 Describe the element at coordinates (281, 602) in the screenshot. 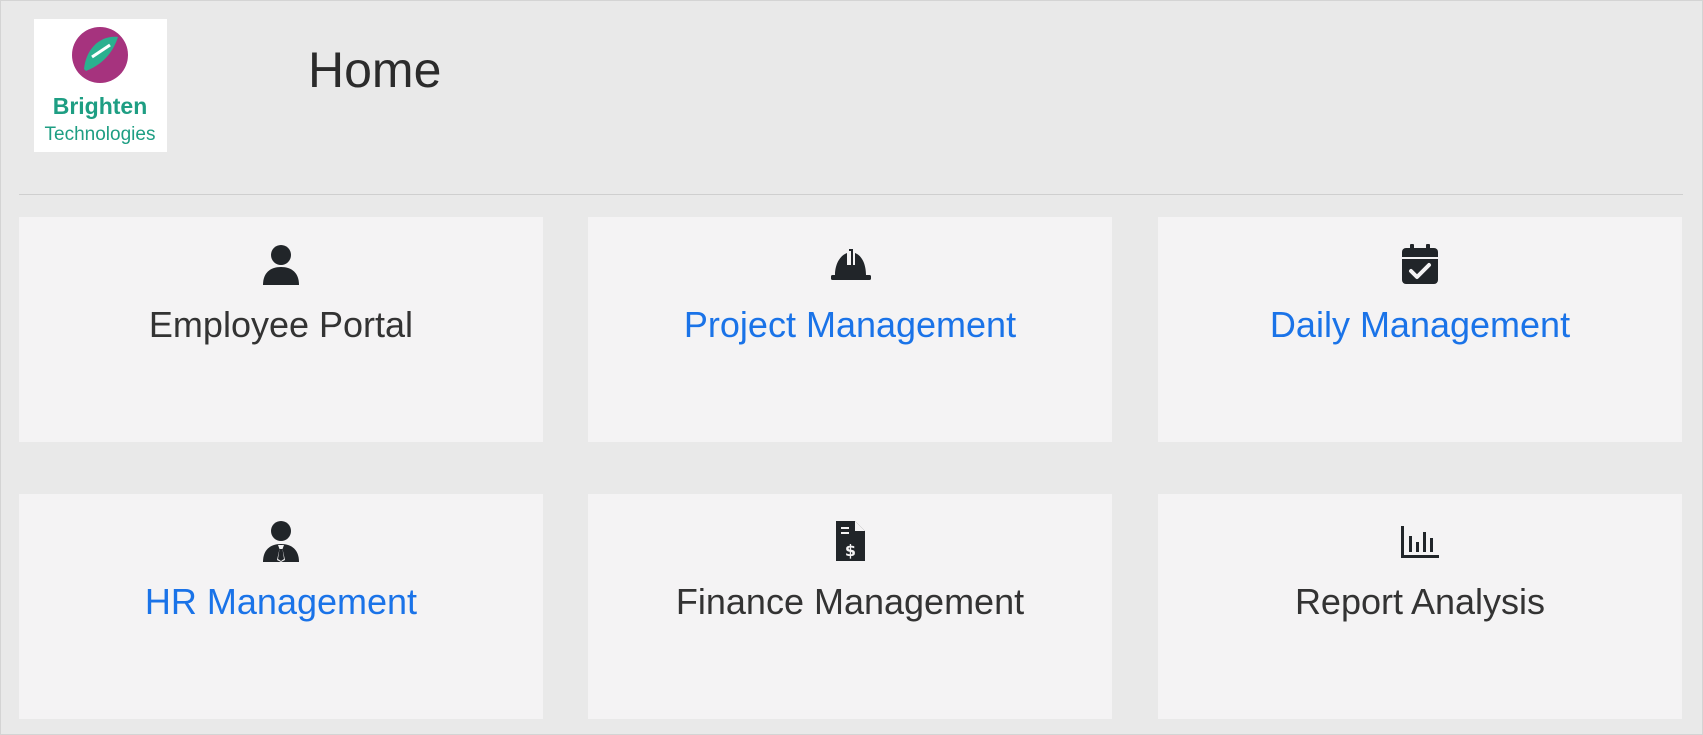

I see `module-label: HR Management` at that location.